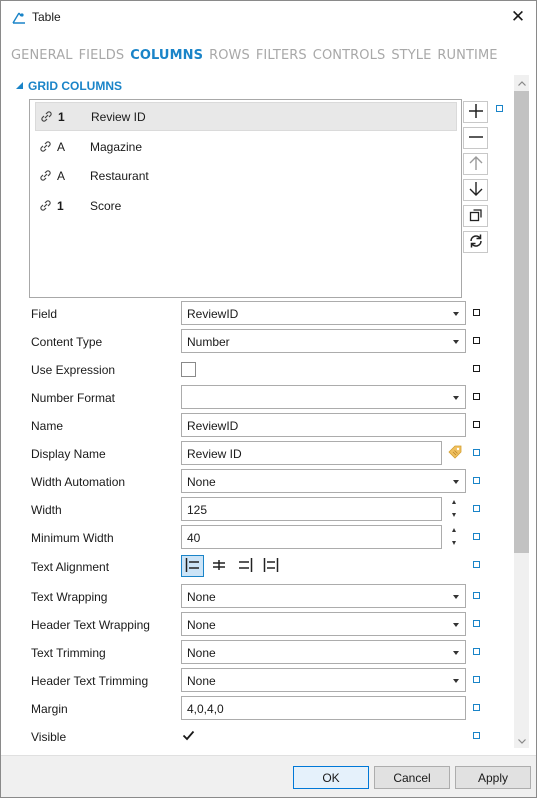 The height and width of the screenshot is (798, 537). What do you see at coordinates (323, 341) in the screenshot?
I see `content-type-dropdown: Number` at bounding box center [323, 341].